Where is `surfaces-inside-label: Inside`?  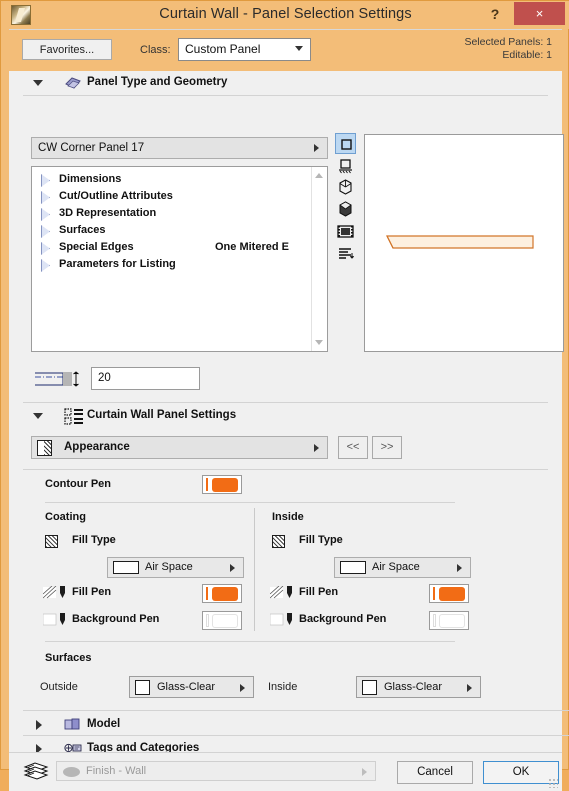
surfaces-inside-label: Inside is located at coordinates (283, 687).